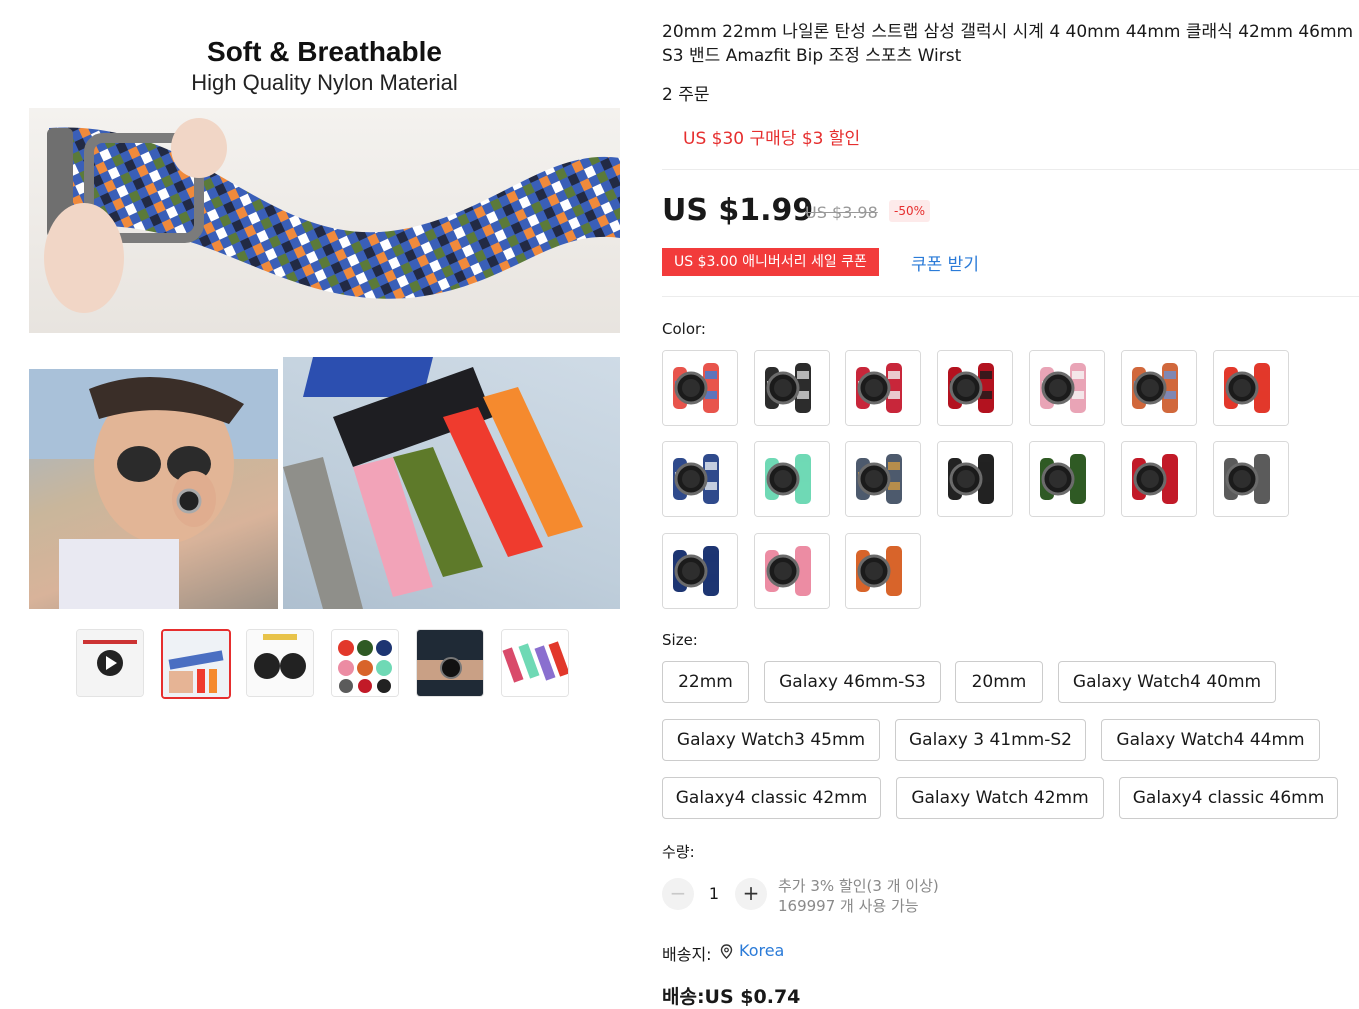 Image resolution: width=1359 pixels, height=1009 pixels. I want to click on shipping-cost: 배송:US $0.74, so click(731, 997).